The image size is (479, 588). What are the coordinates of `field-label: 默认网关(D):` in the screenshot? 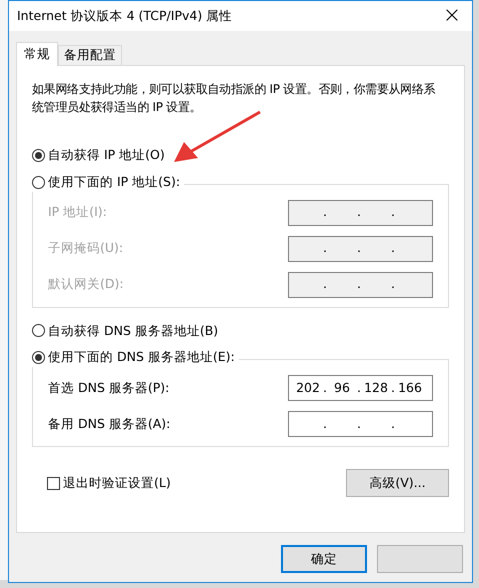 It's located at (86, 284).